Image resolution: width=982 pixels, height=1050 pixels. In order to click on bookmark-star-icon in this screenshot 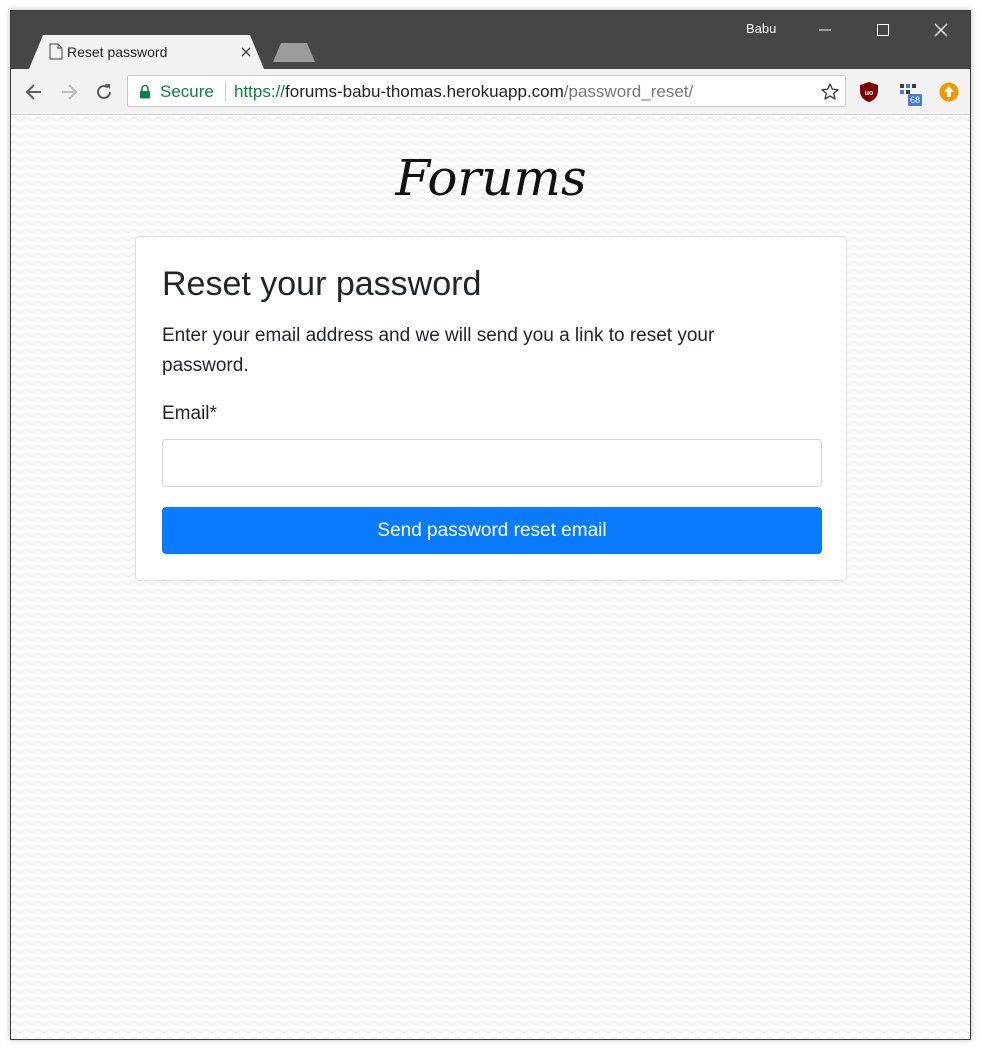, I will do `click(830, 92)`.